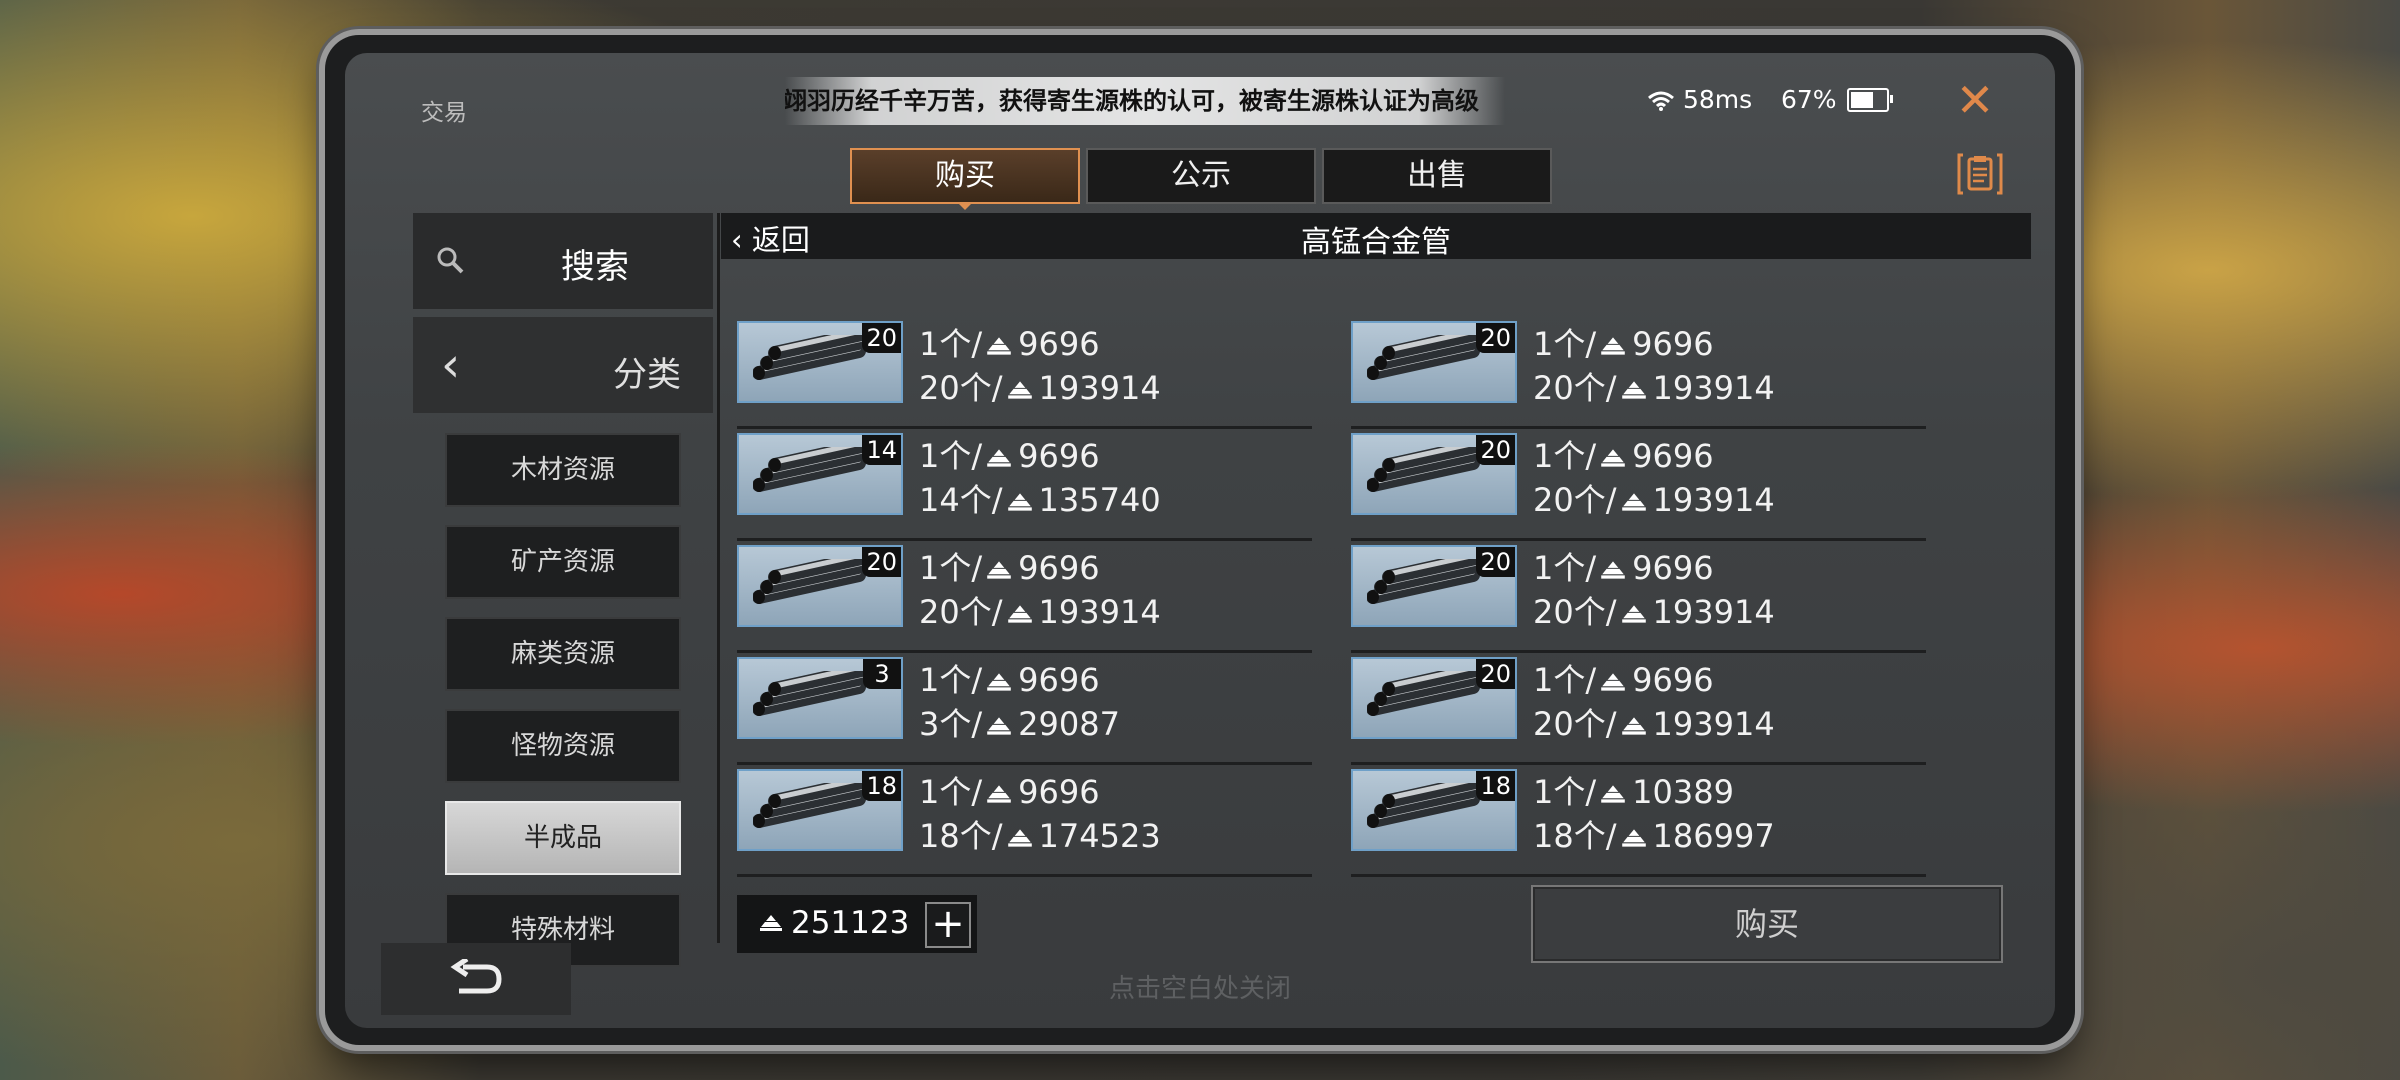  What do you see at coordinates (563, 470) in the screenshot?
I see `category-wood: 木材资源` at bounding box center [563, 470].